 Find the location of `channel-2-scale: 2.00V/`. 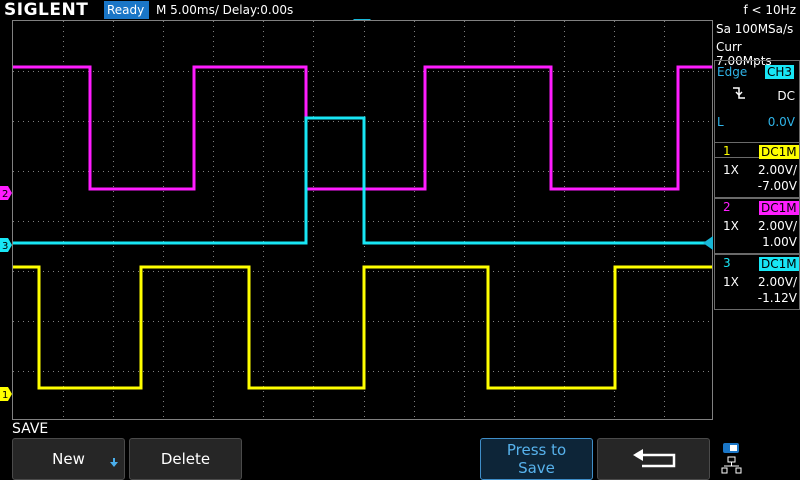

channel-2-scale: 2.00V/ is located at coordinates (777, 226).